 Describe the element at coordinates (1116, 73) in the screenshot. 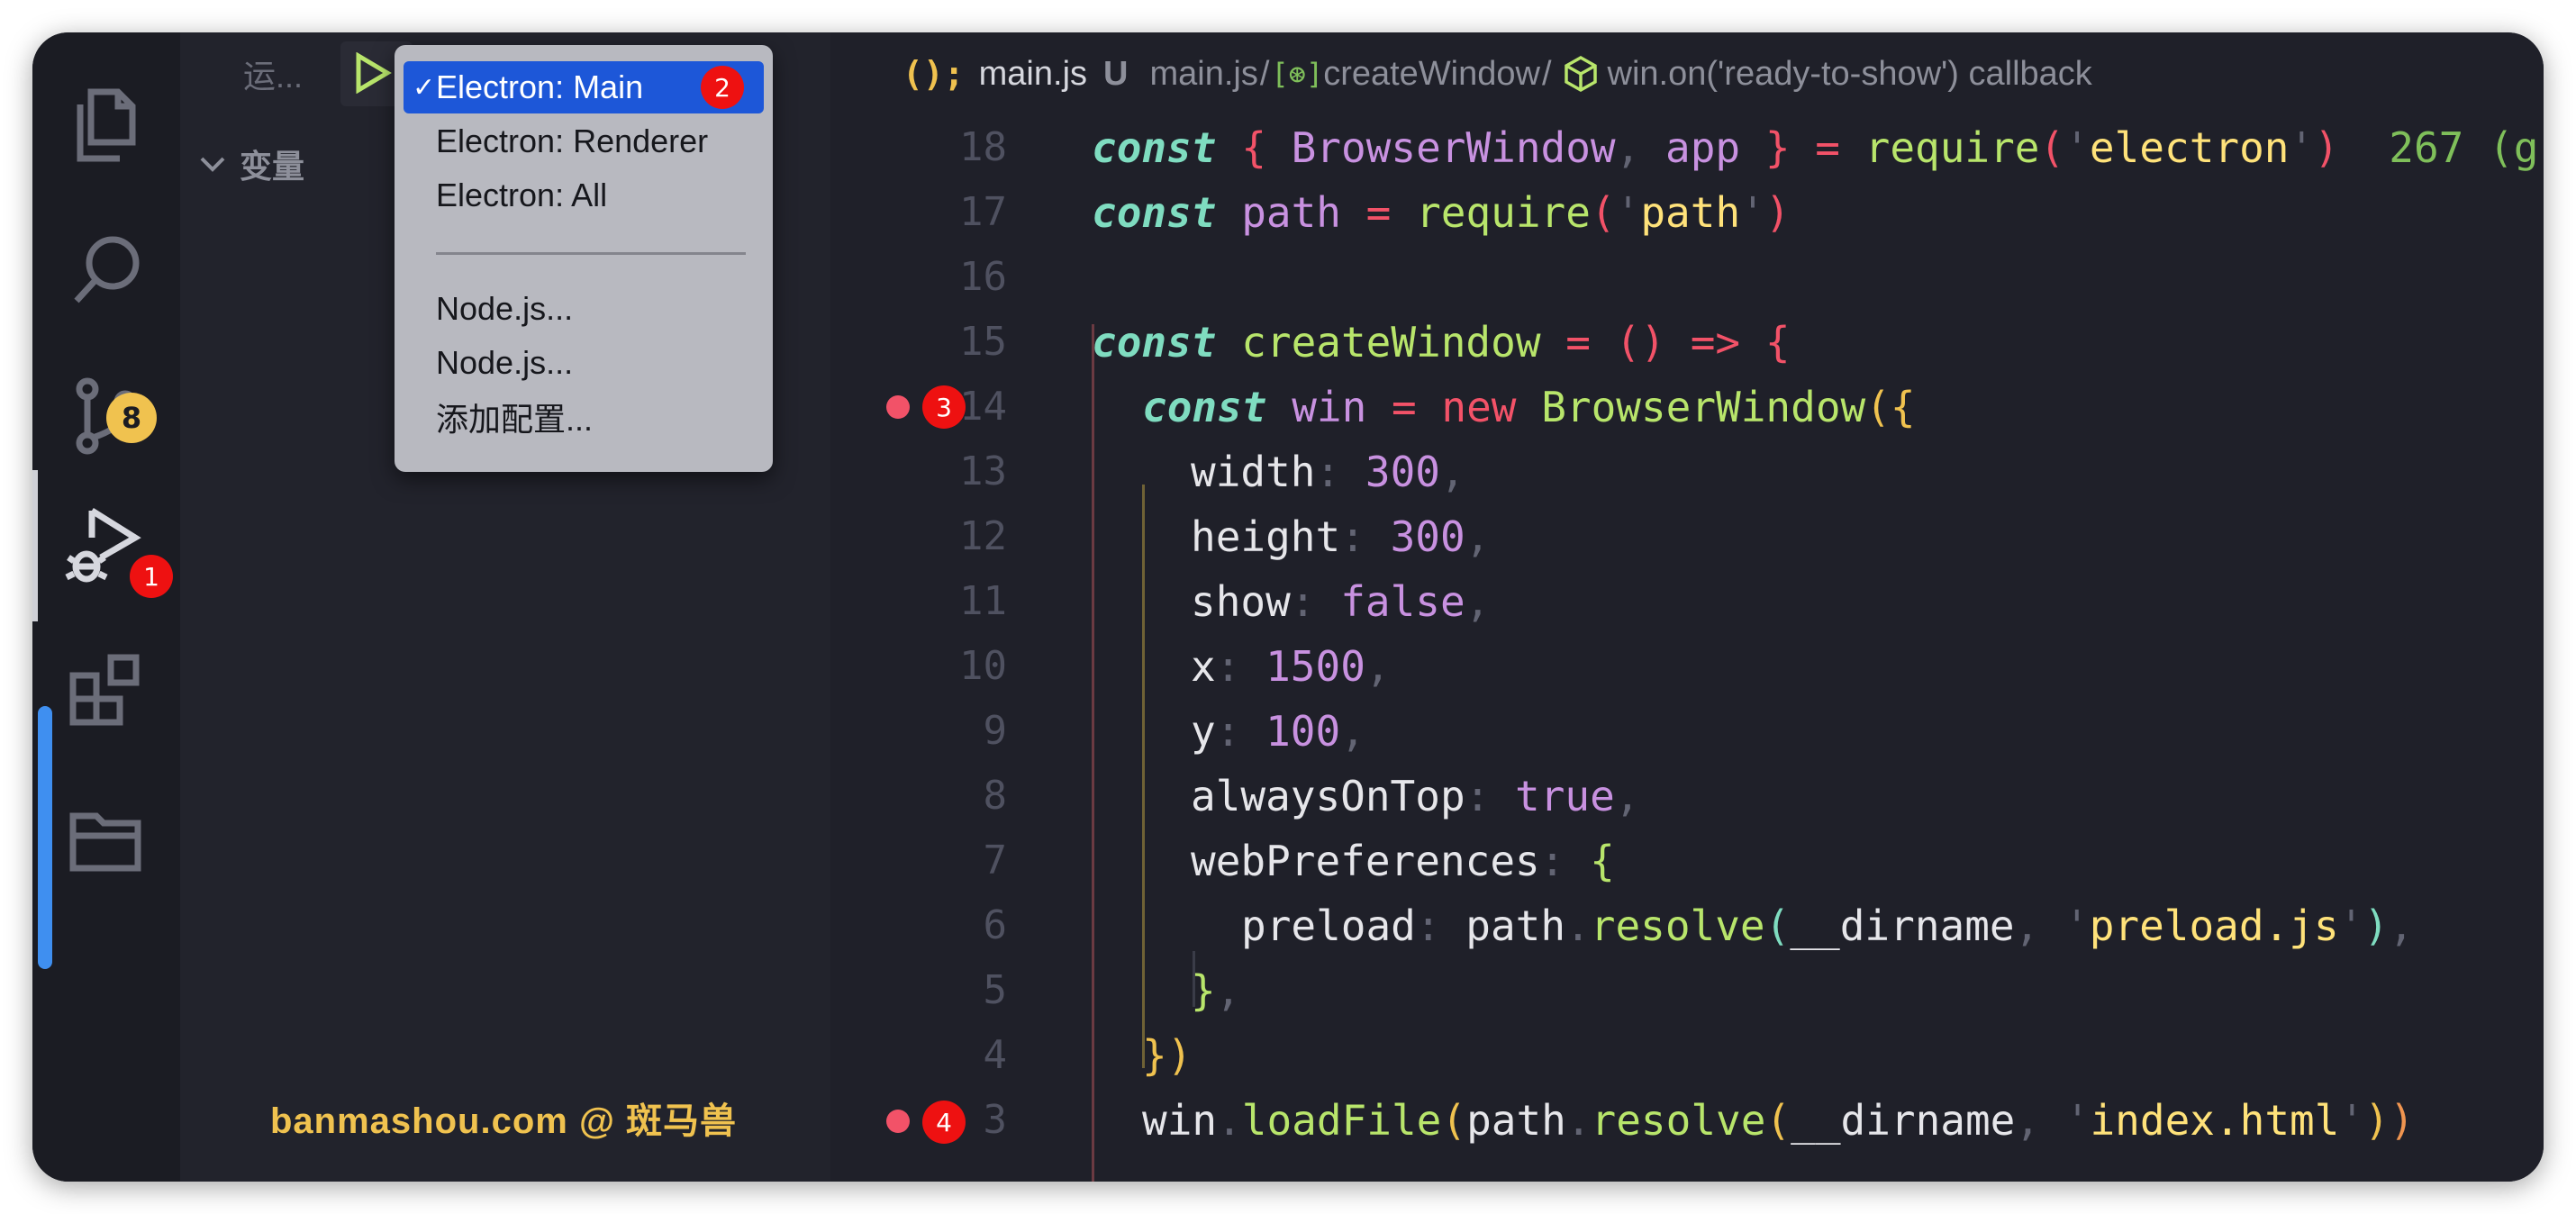

I see `git-status-badge: U` at that location.